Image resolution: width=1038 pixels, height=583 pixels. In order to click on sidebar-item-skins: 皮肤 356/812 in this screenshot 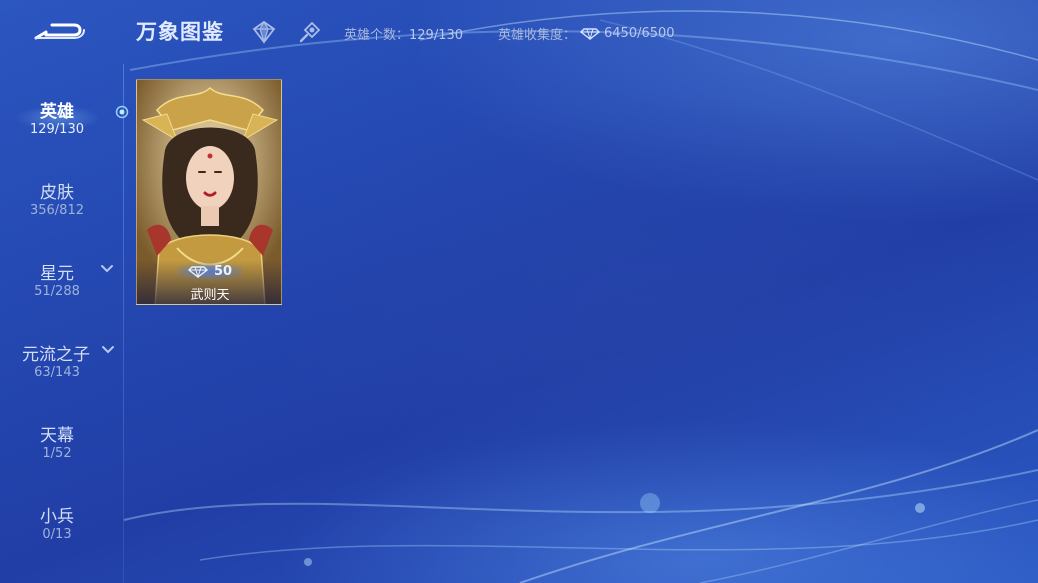, I will do `click(62, 199)`.